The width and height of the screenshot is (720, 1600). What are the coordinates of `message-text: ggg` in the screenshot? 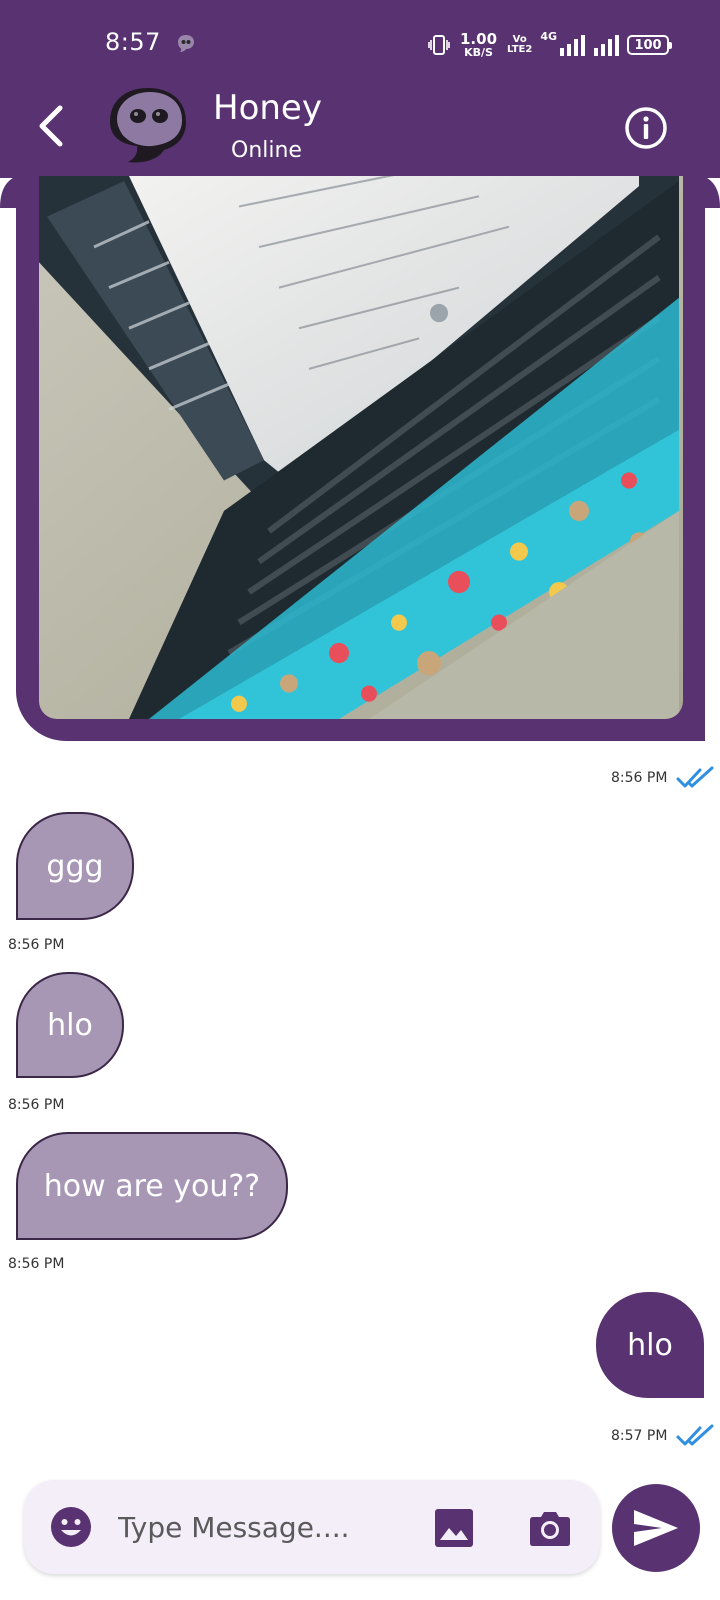 It's located at (75, 866).